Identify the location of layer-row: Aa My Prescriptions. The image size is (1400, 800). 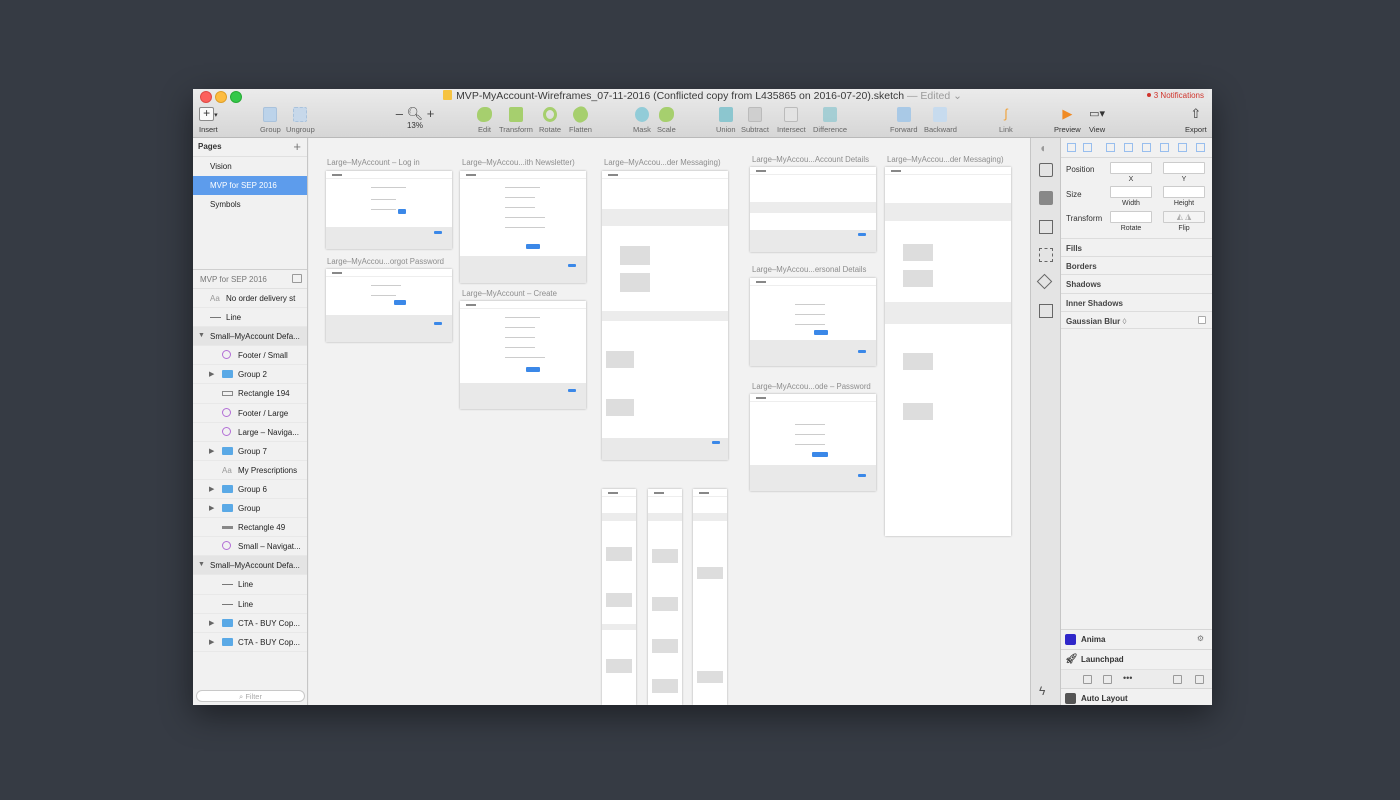
(250, 470).